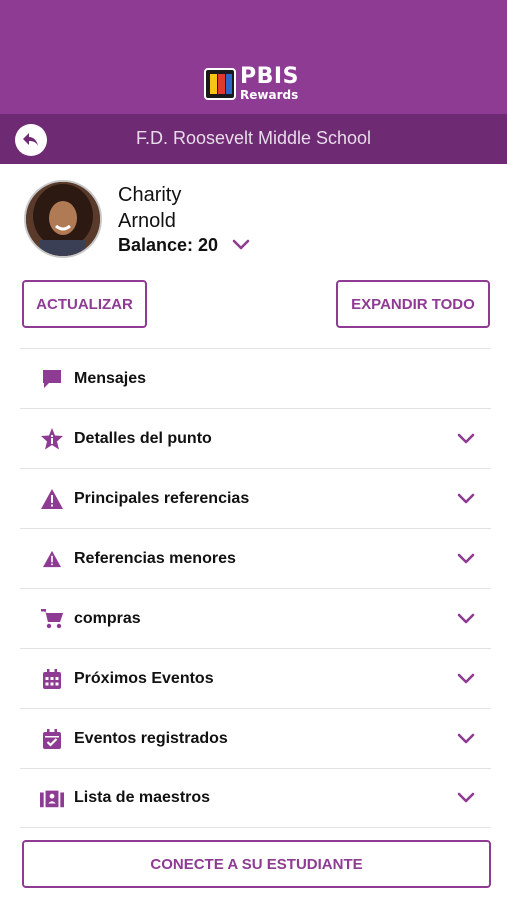  Describe the element at coordinates (155, 558) in the screenshot. I see `section-label: Referencias menores` at that location.